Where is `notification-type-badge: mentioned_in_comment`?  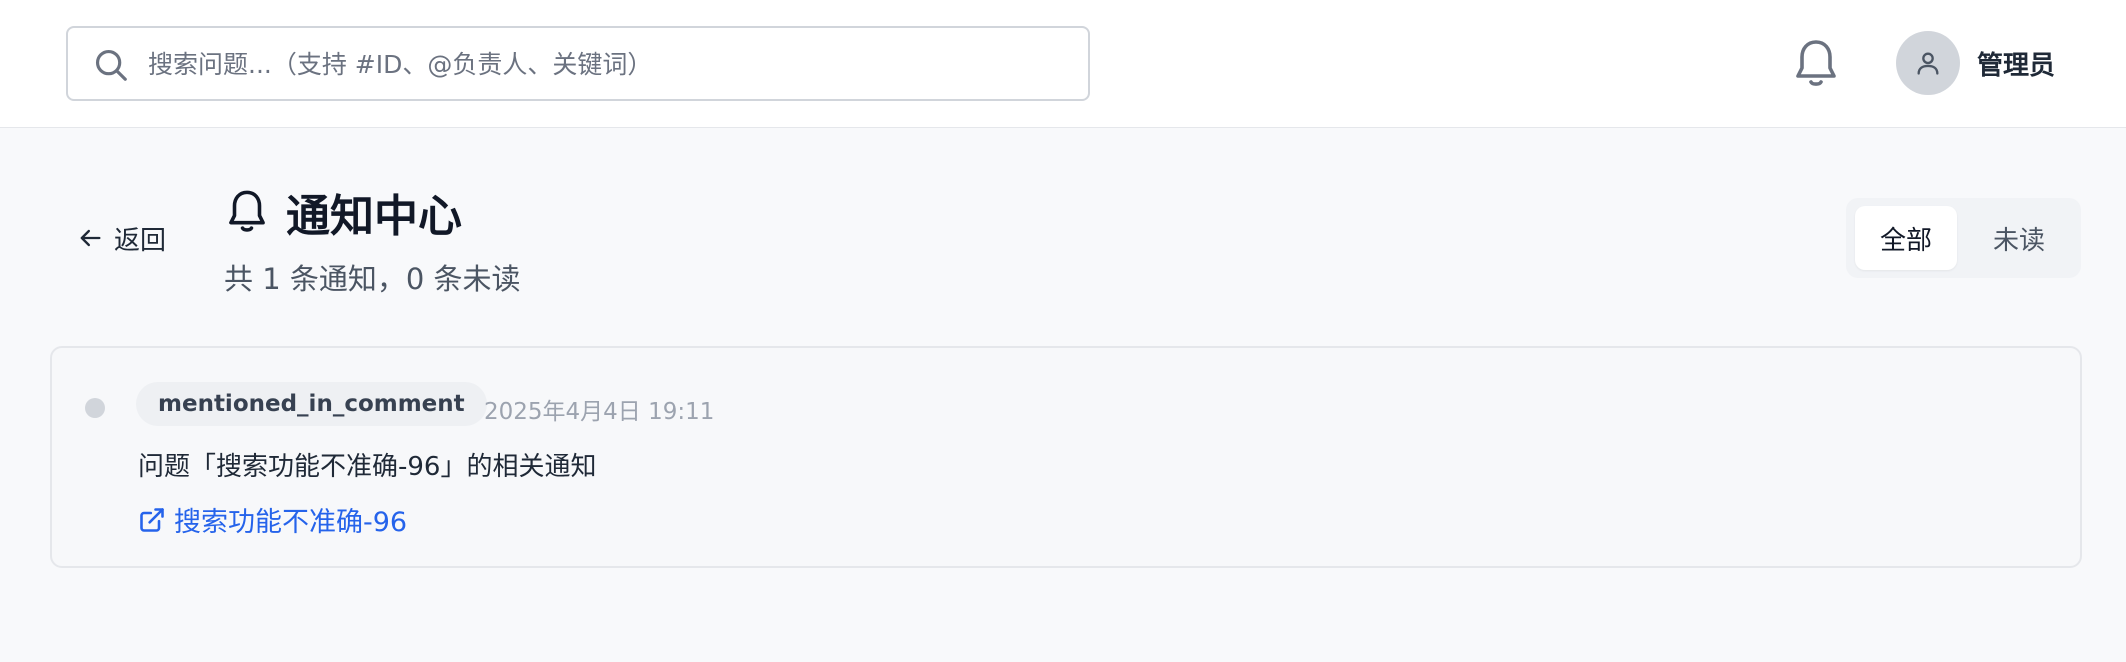 notification-type-badge: mentioned_in_comment is located at coordinates (311, 404).